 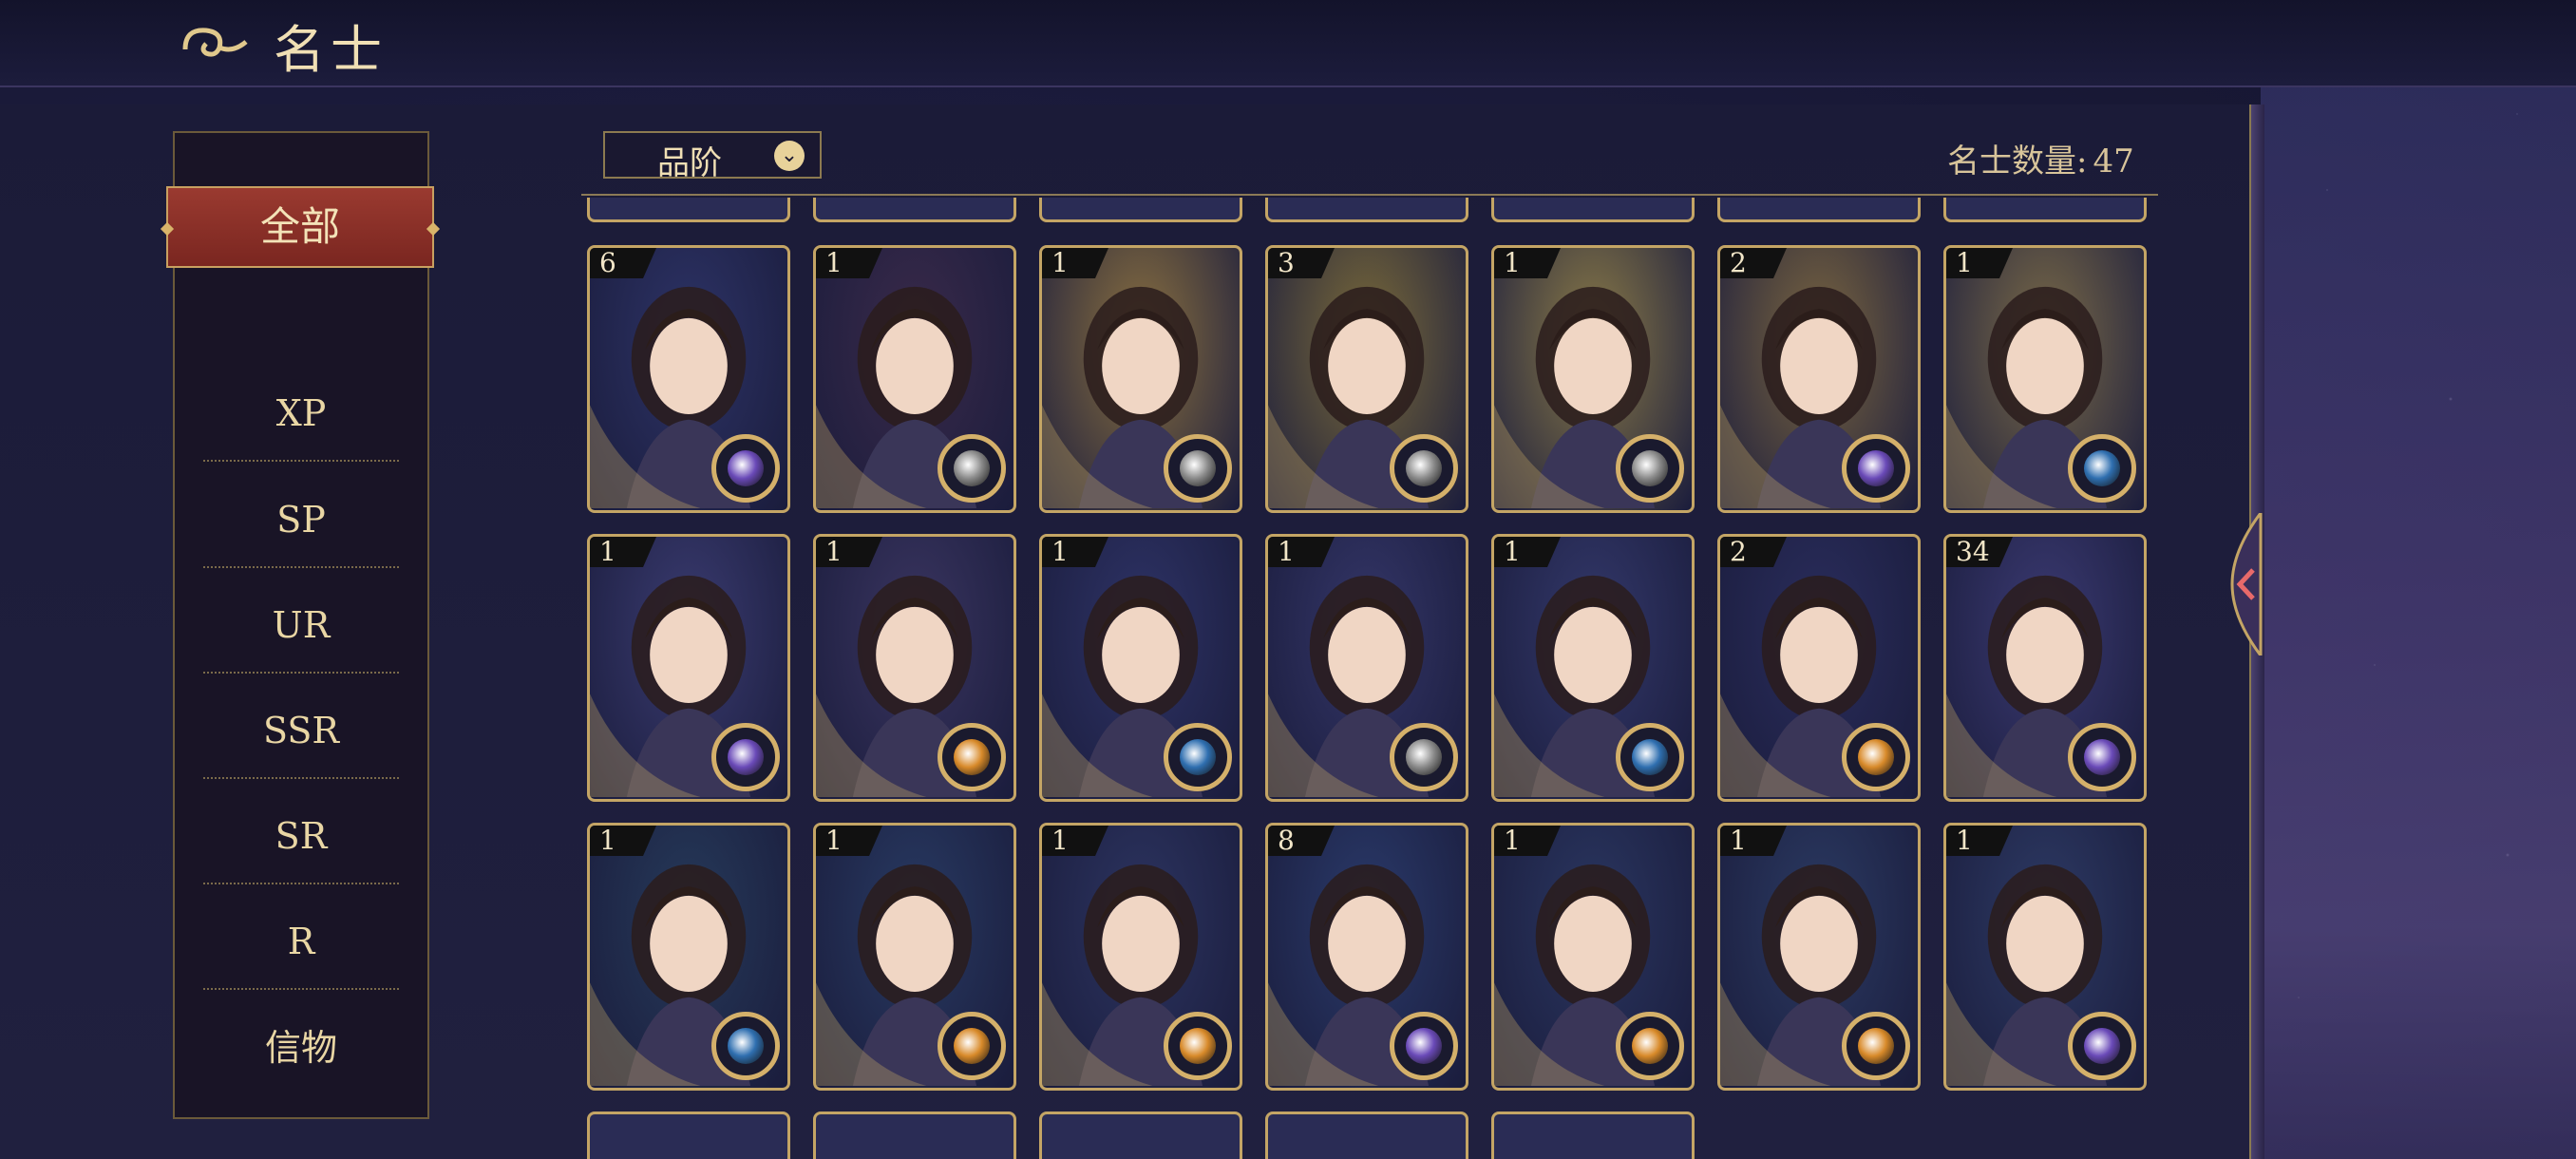 I want to click on filter-ssr: SSR, so click(x=301, y=730).